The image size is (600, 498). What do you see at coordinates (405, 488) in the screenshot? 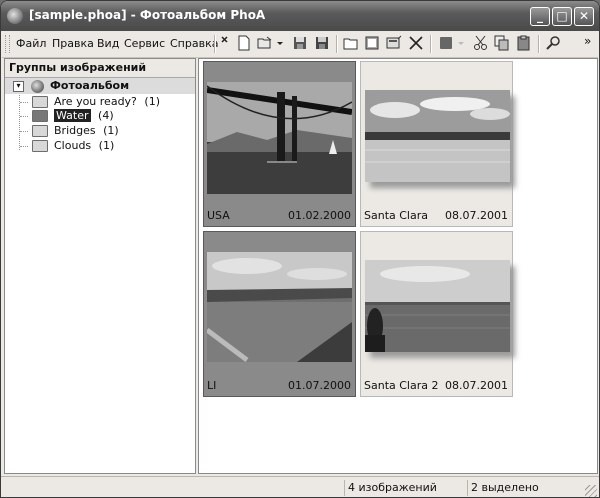
I see `status-image-count: 4 изображений` at bounding box center [405, 488].